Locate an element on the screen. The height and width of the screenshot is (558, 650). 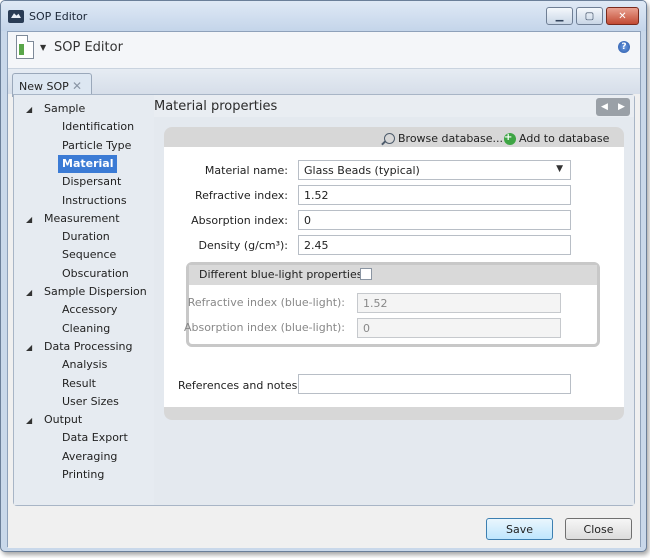
tree-item-averaging: Averaging is located at coordinates (89, 457).